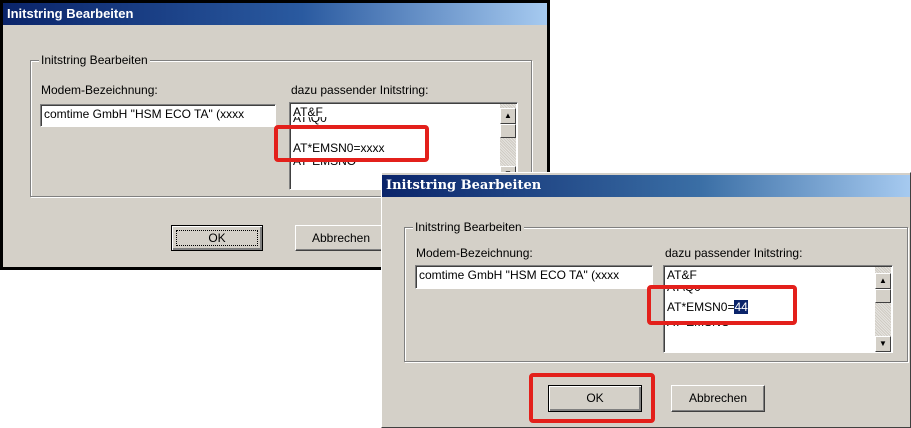  I want to click on initstring-line: AT&F, so click(682, 275).